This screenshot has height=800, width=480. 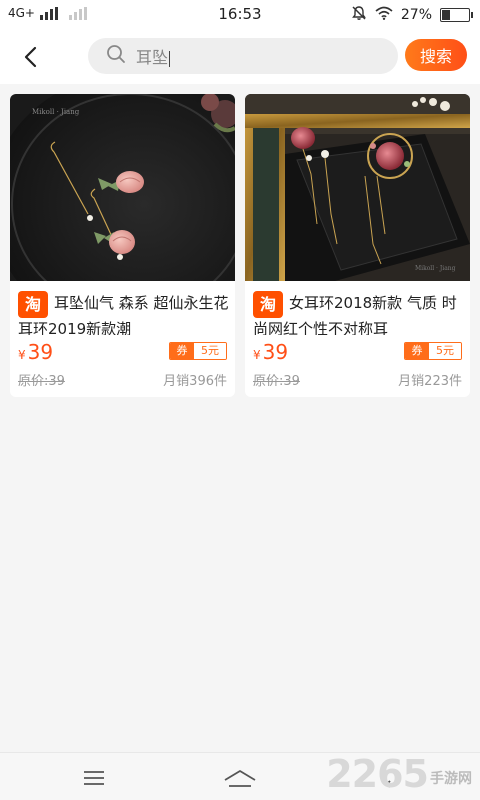 What do you see at coordinates (94, 778) in the screenshot?
I see `menu-icon` at bounding box center [94, 778].